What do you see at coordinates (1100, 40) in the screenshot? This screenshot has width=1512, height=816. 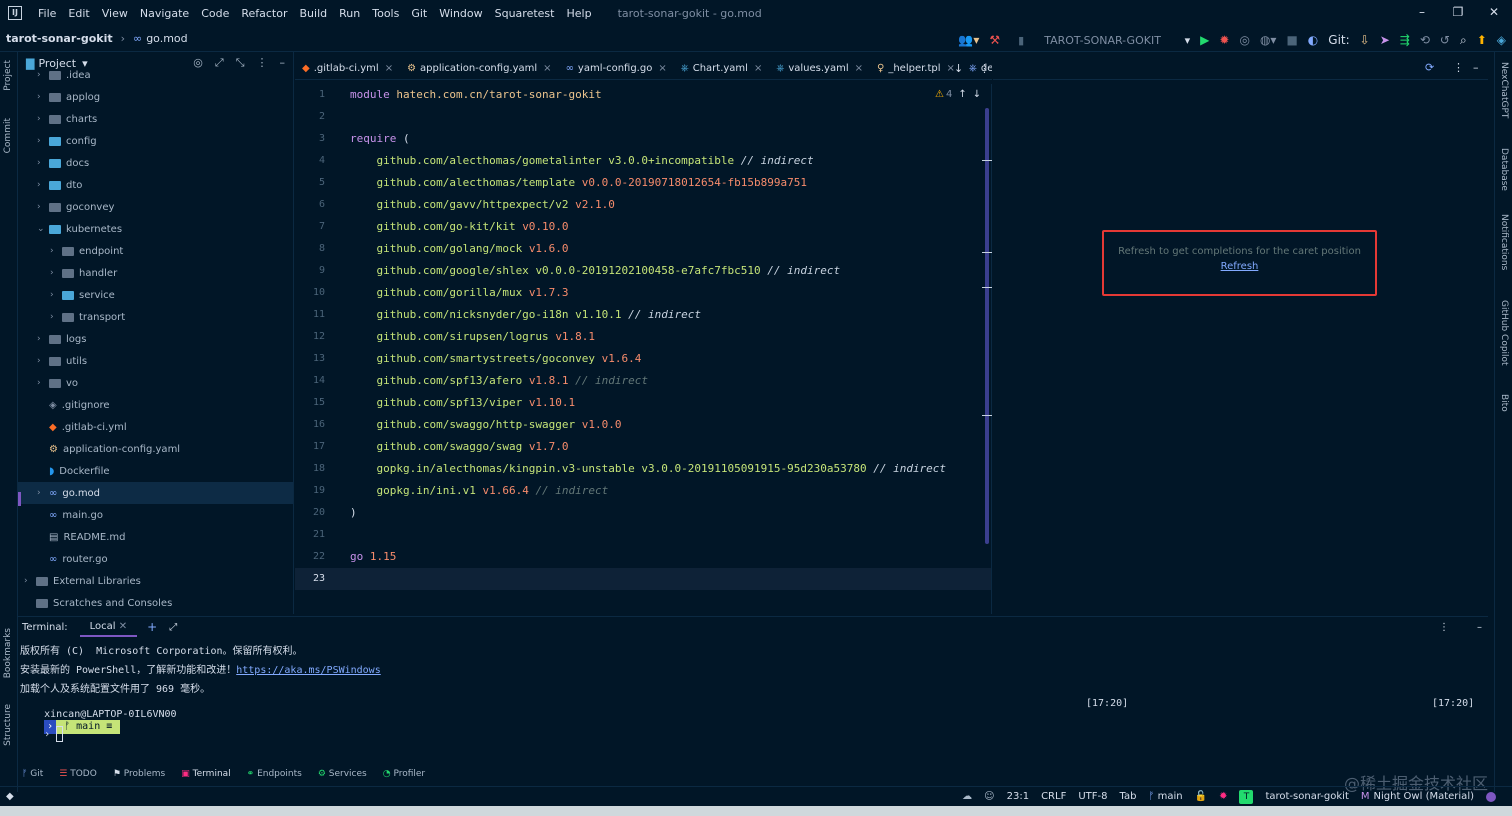 I see `run-configuration-select: ▮ TAROT-SONAR-GOKIT ▾` at bounding box center [1100, 40].